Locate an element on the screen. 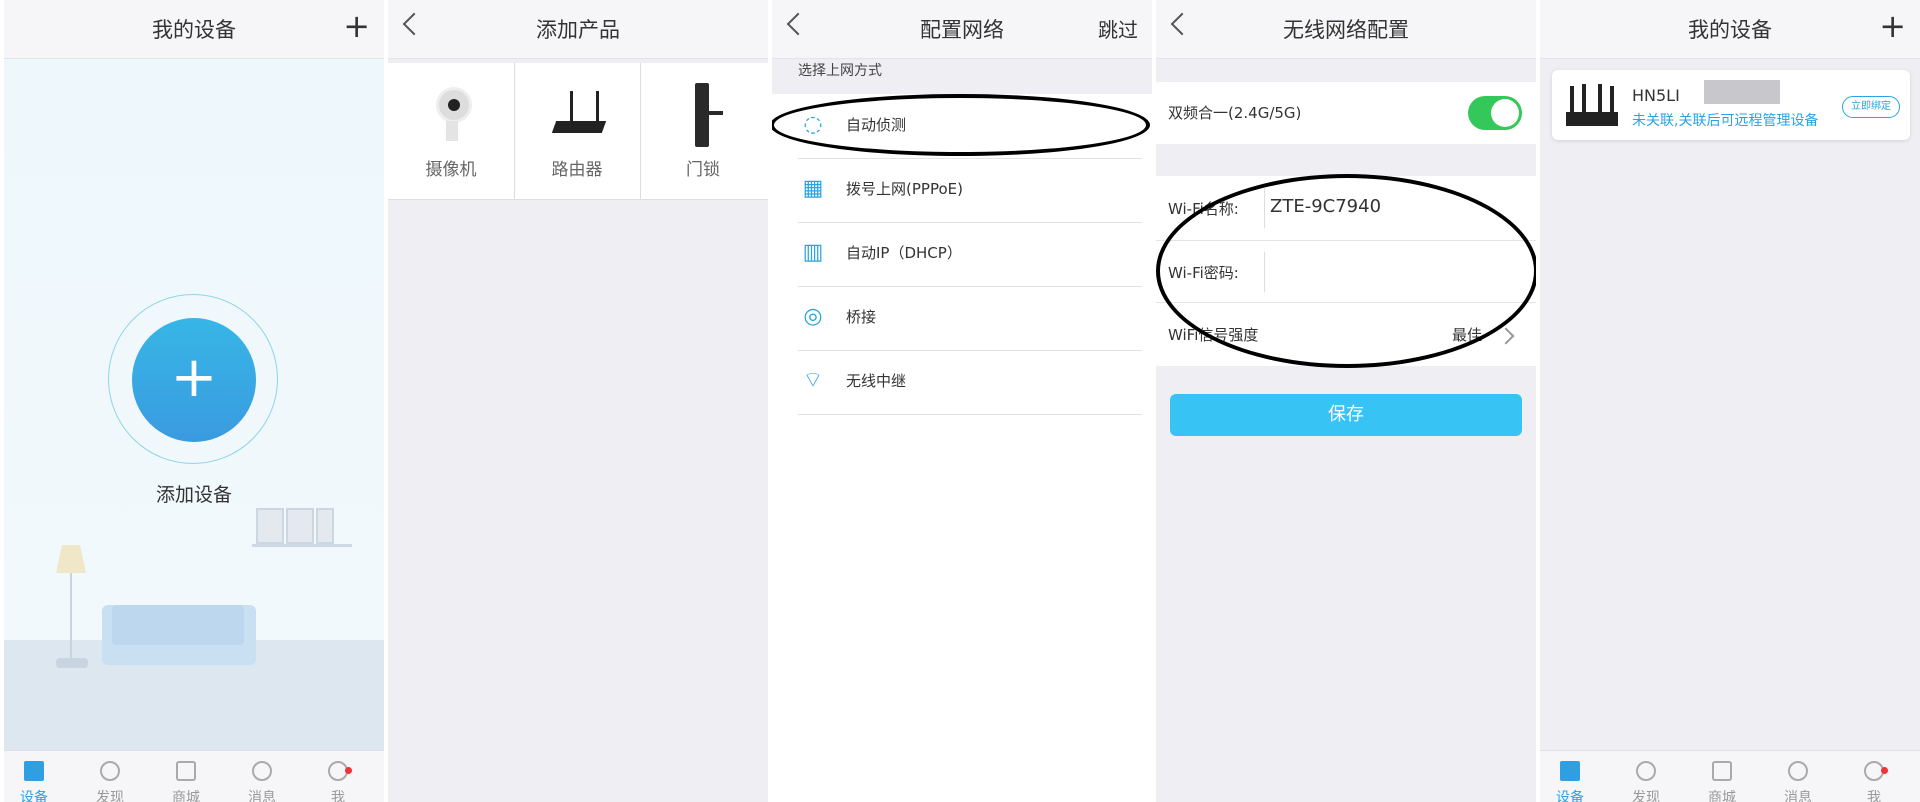  camera-icon is located at coordinates (454, 105).